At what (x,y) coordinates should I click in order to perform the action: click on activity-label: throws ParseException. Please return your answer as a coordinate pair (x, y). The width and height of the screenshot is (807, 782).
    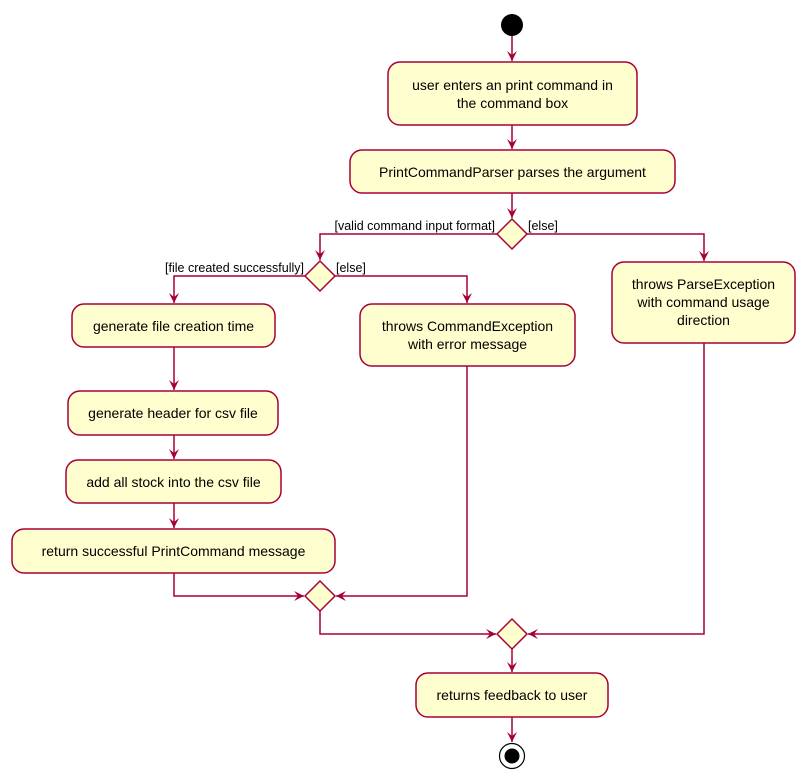
    Looking at the image, I should click on (703, 284).